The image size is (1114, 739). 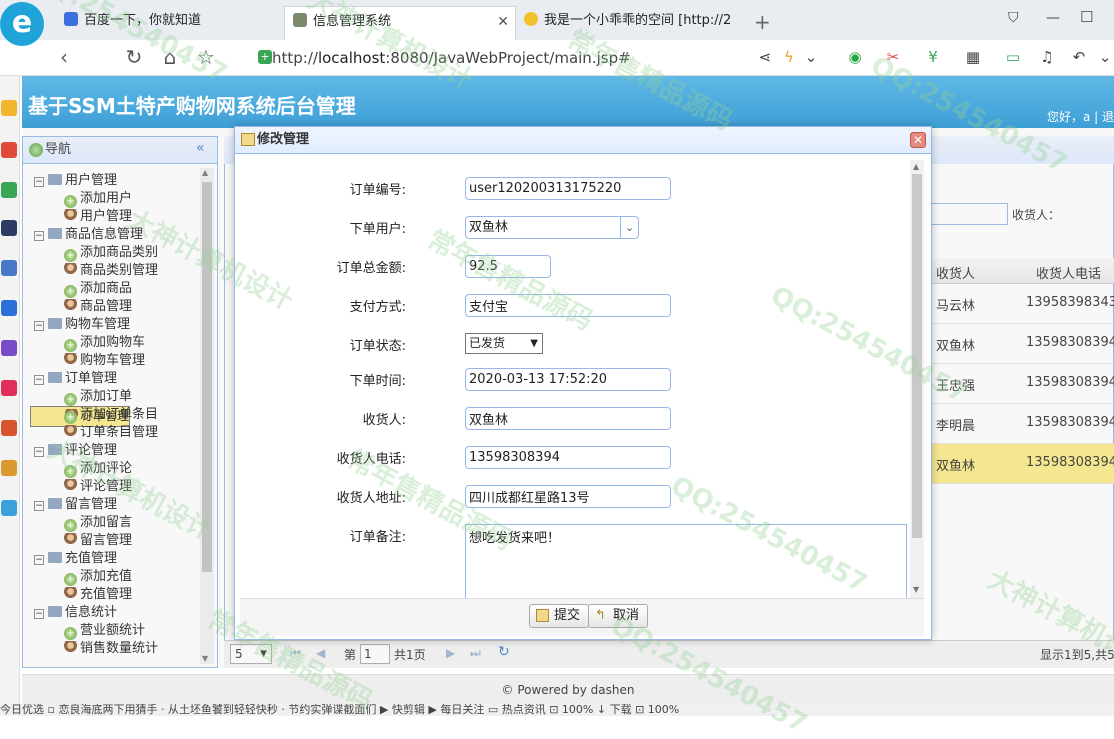 I want to click on shop-icon, so click(x=9, y=388).